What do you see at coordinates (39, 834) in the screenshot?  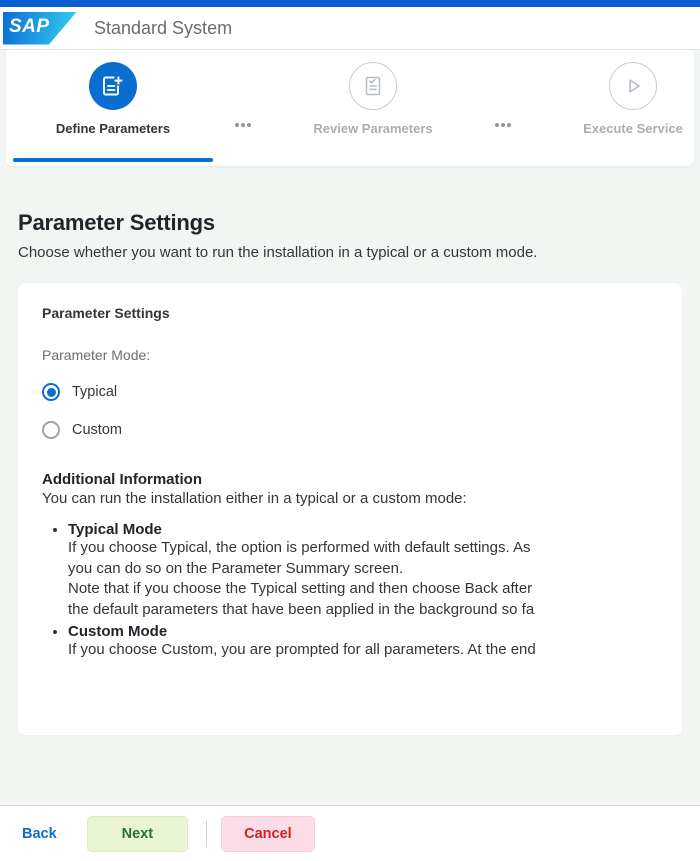 I see `back-button: Back` at bounding box center [39, 834].